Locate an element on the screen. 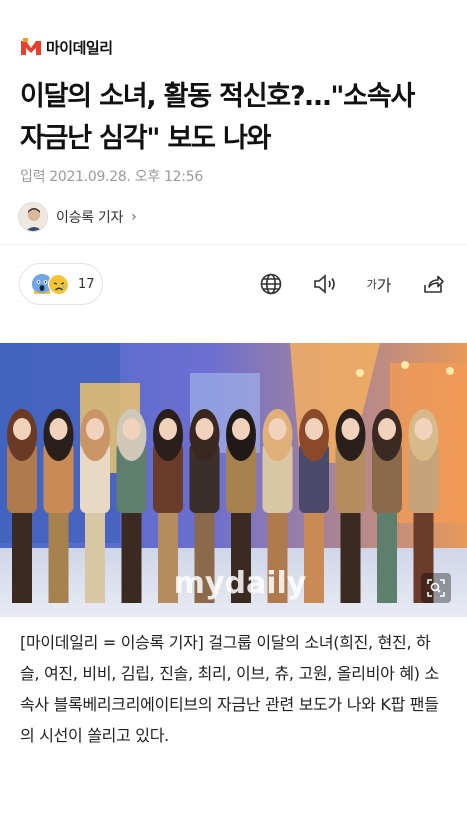  speaker-icon is located at coordinates (325, 284).